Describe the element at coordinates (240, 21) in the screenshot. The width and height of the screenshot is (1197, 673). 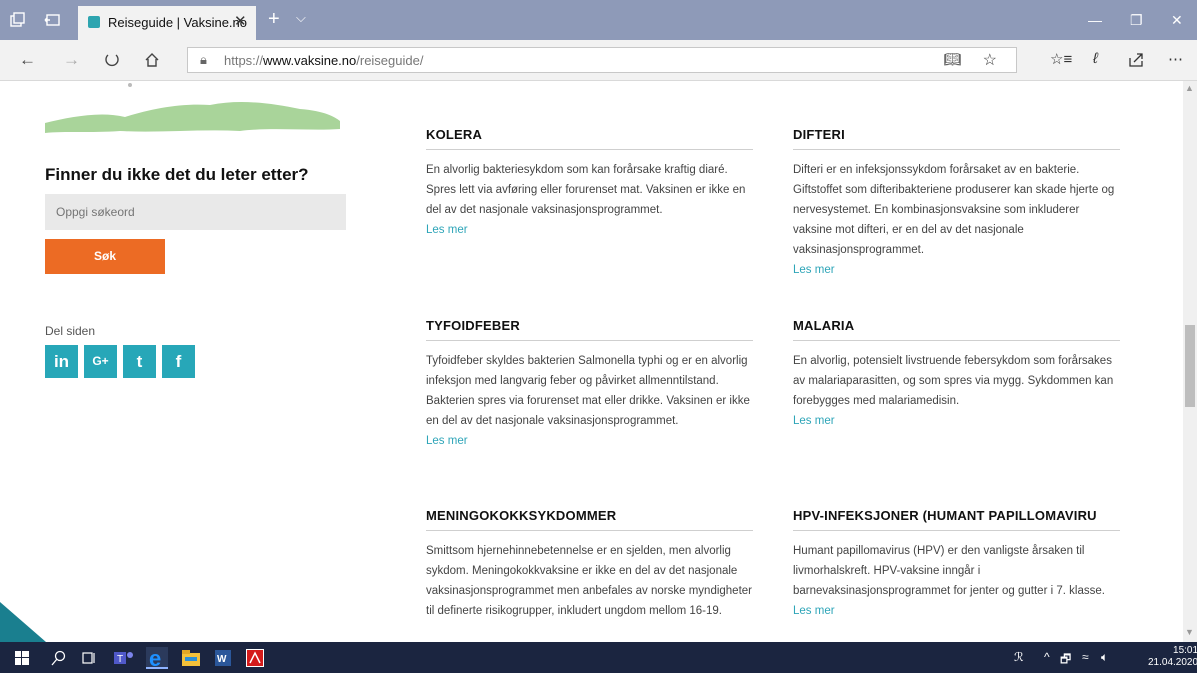
I see `tab-close-icon: ✕` at that location.